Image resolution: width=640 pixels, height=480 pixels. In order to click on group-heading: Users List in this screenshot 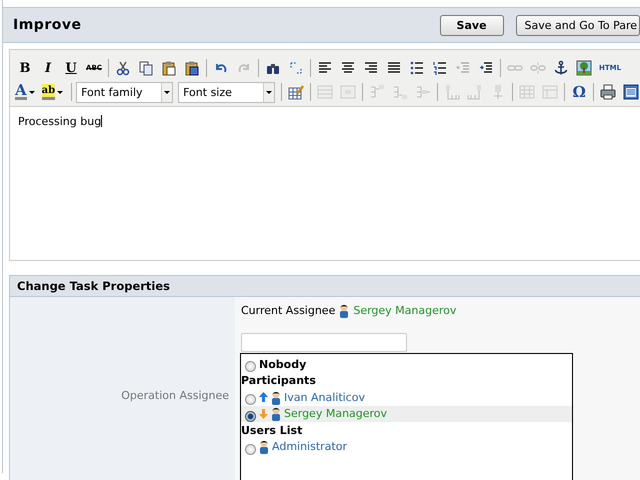, I will do `click(271, 430)`.